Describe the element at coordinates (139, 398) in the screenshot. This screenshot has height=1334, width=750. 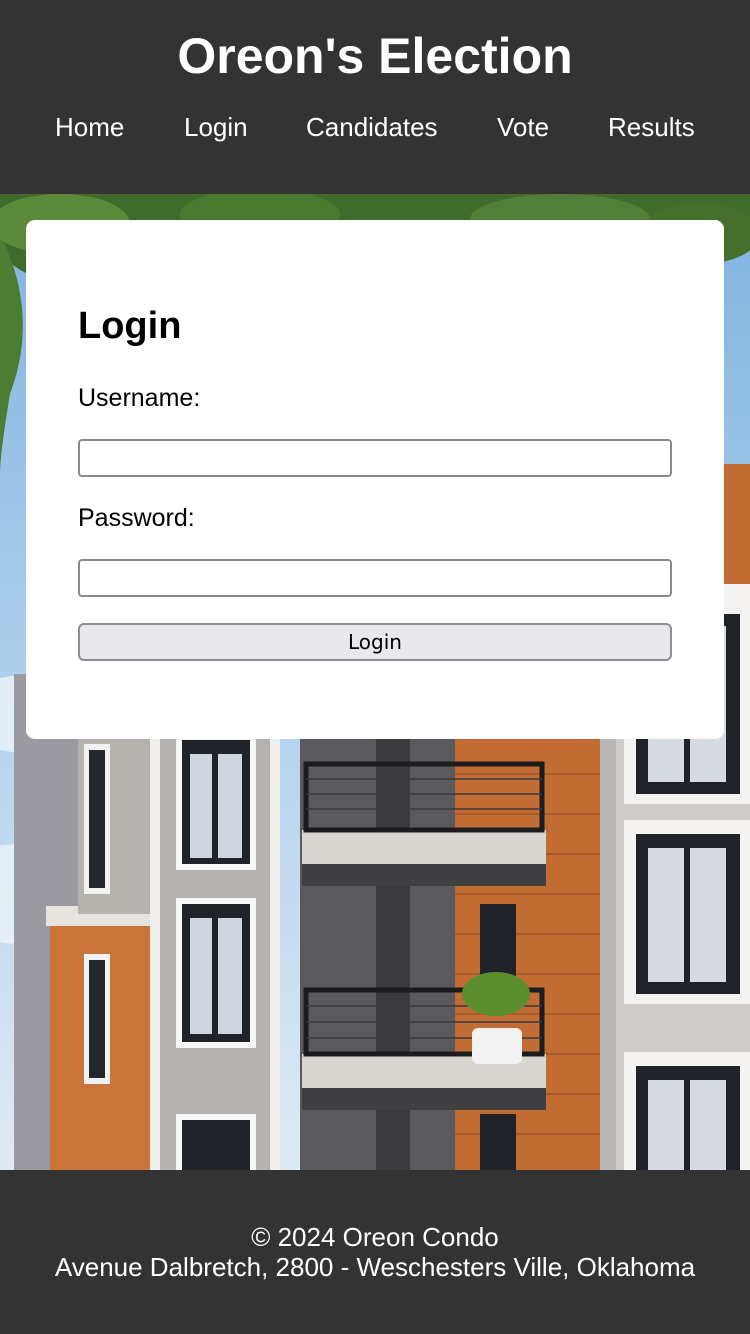
I see `username-label: Username:` at that location.